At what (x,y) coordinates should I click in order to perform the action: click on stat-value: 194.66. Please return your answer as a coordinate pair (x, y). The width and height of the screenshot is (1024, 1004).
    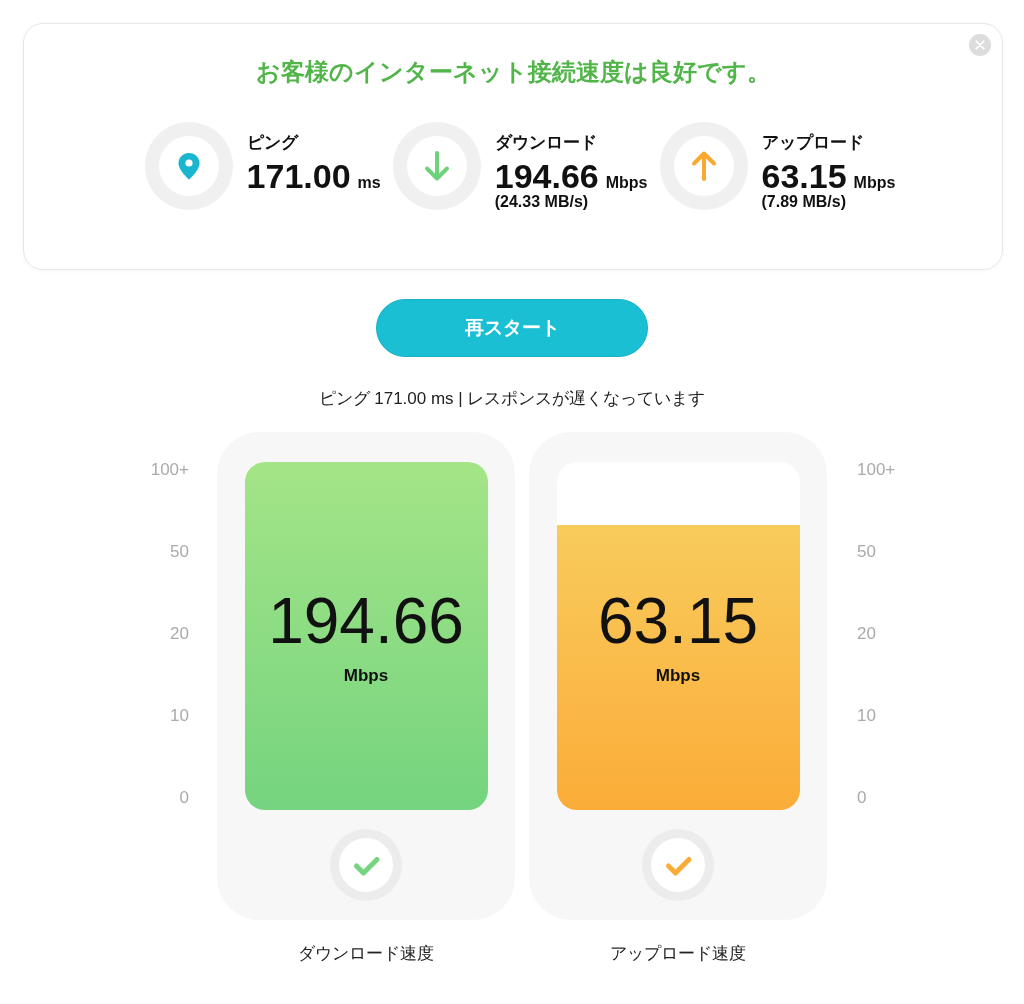
    Looking at the image, I should click on (546, 176).